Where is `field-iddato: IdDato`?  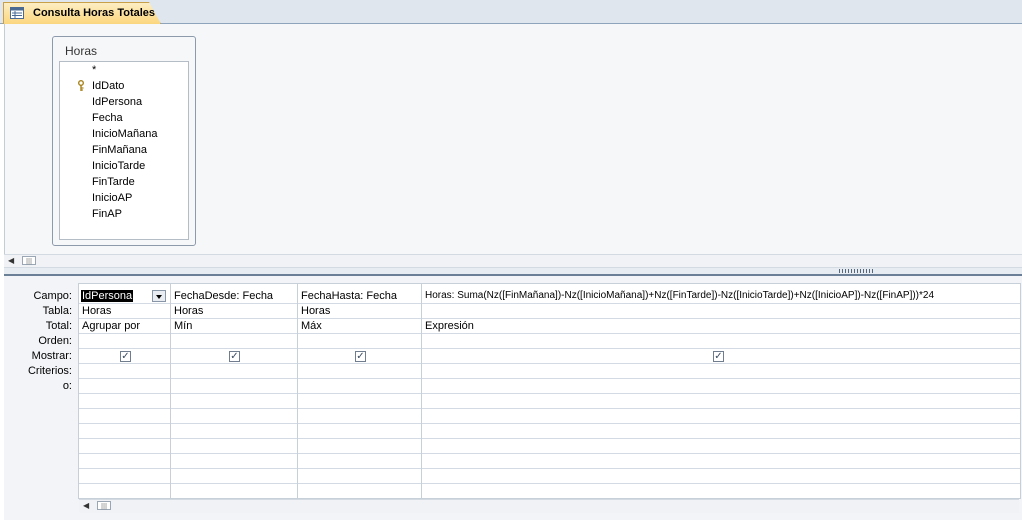 field-iddato: IdDato is located at coordinates (108, 86).